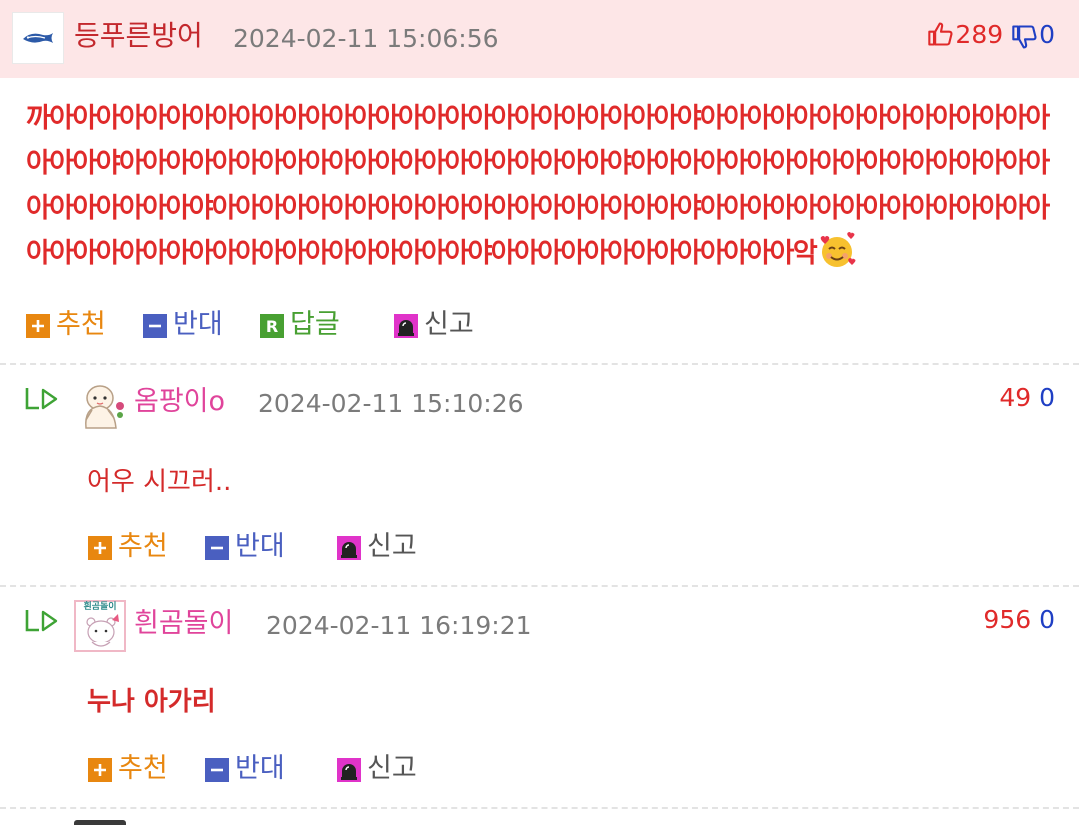  Describe the element at coordinates (100, 607) in the screenshot. I see `avatar-caption: 흰곰돌이` at that location.